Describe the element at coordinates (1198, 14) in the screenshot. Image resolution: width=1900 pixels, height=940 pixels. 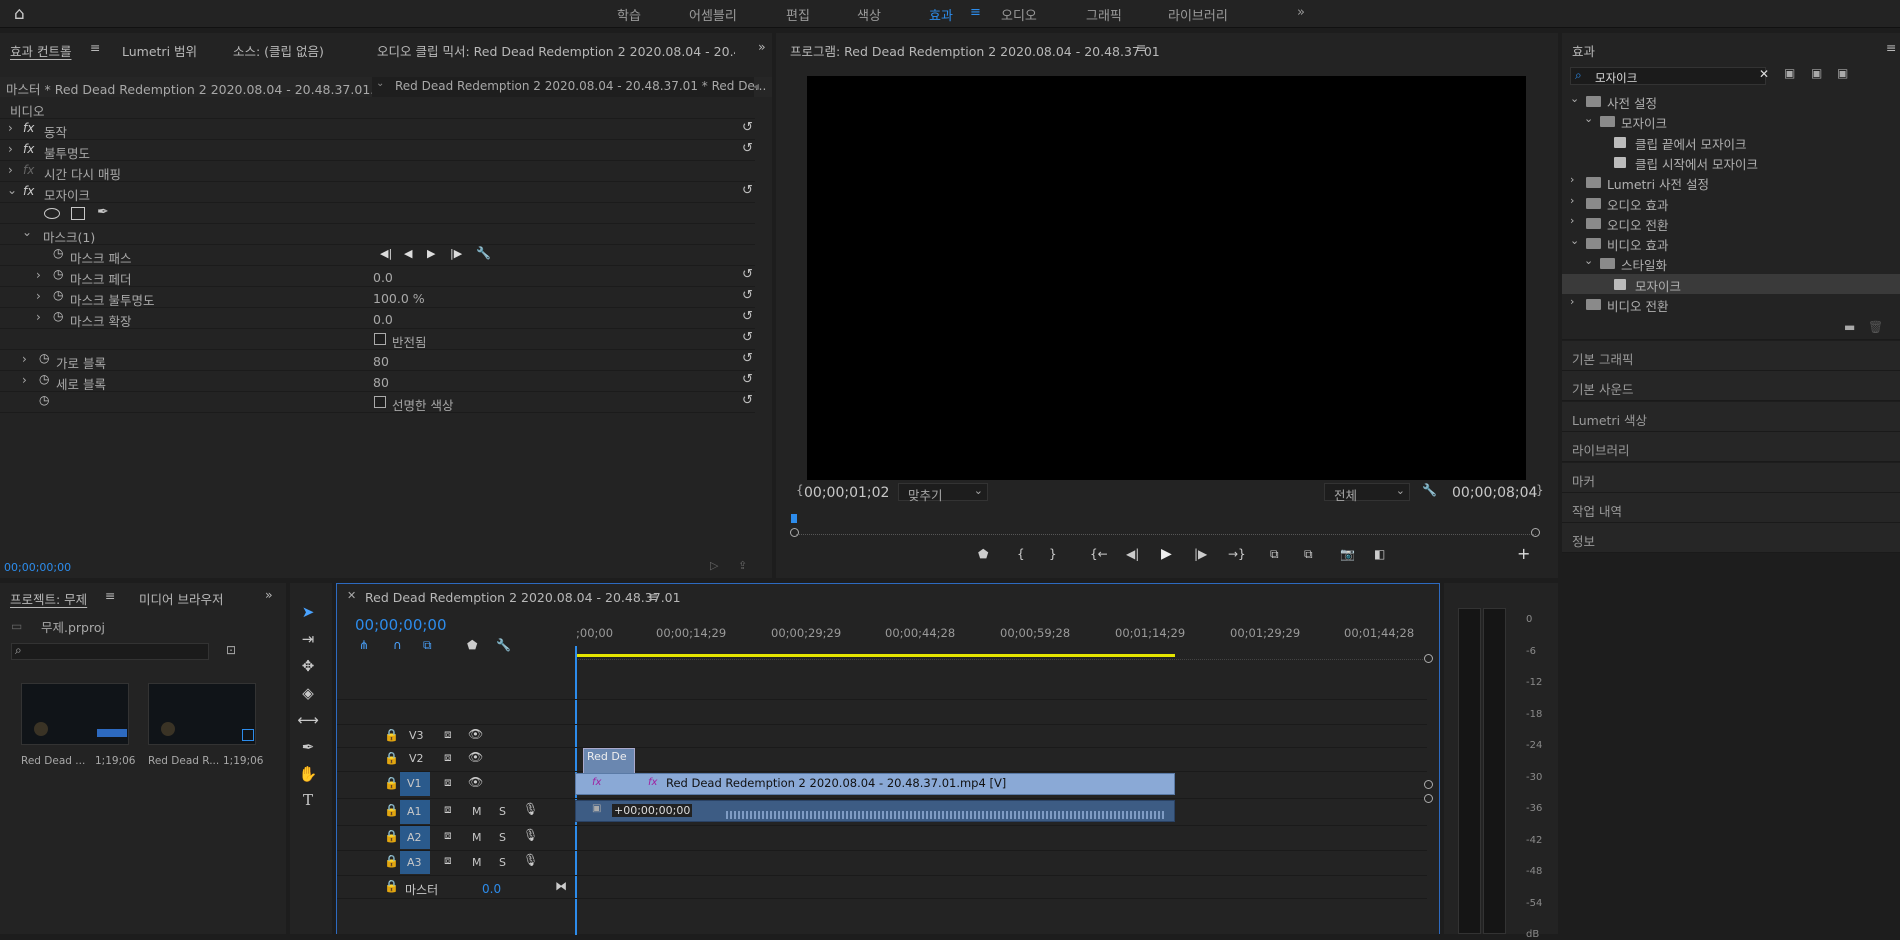
I see `workspace-tab-libraries: 라이브러리` at that location.